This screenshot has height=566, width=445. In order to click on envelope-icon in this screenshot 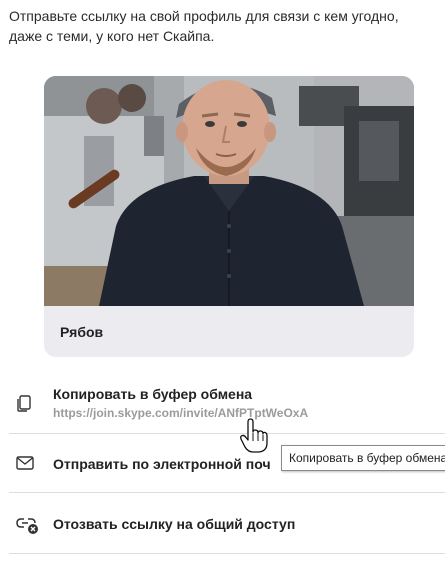, I will do `click(25, 463)`.